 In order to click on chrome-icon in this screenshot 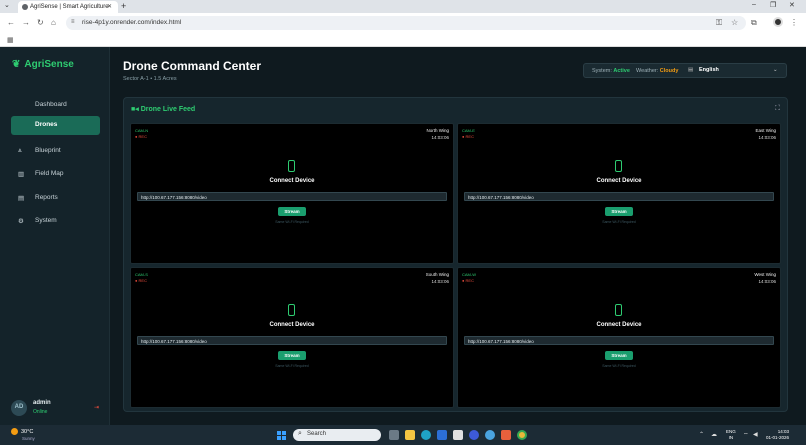, I will do `click(522, 435)`.